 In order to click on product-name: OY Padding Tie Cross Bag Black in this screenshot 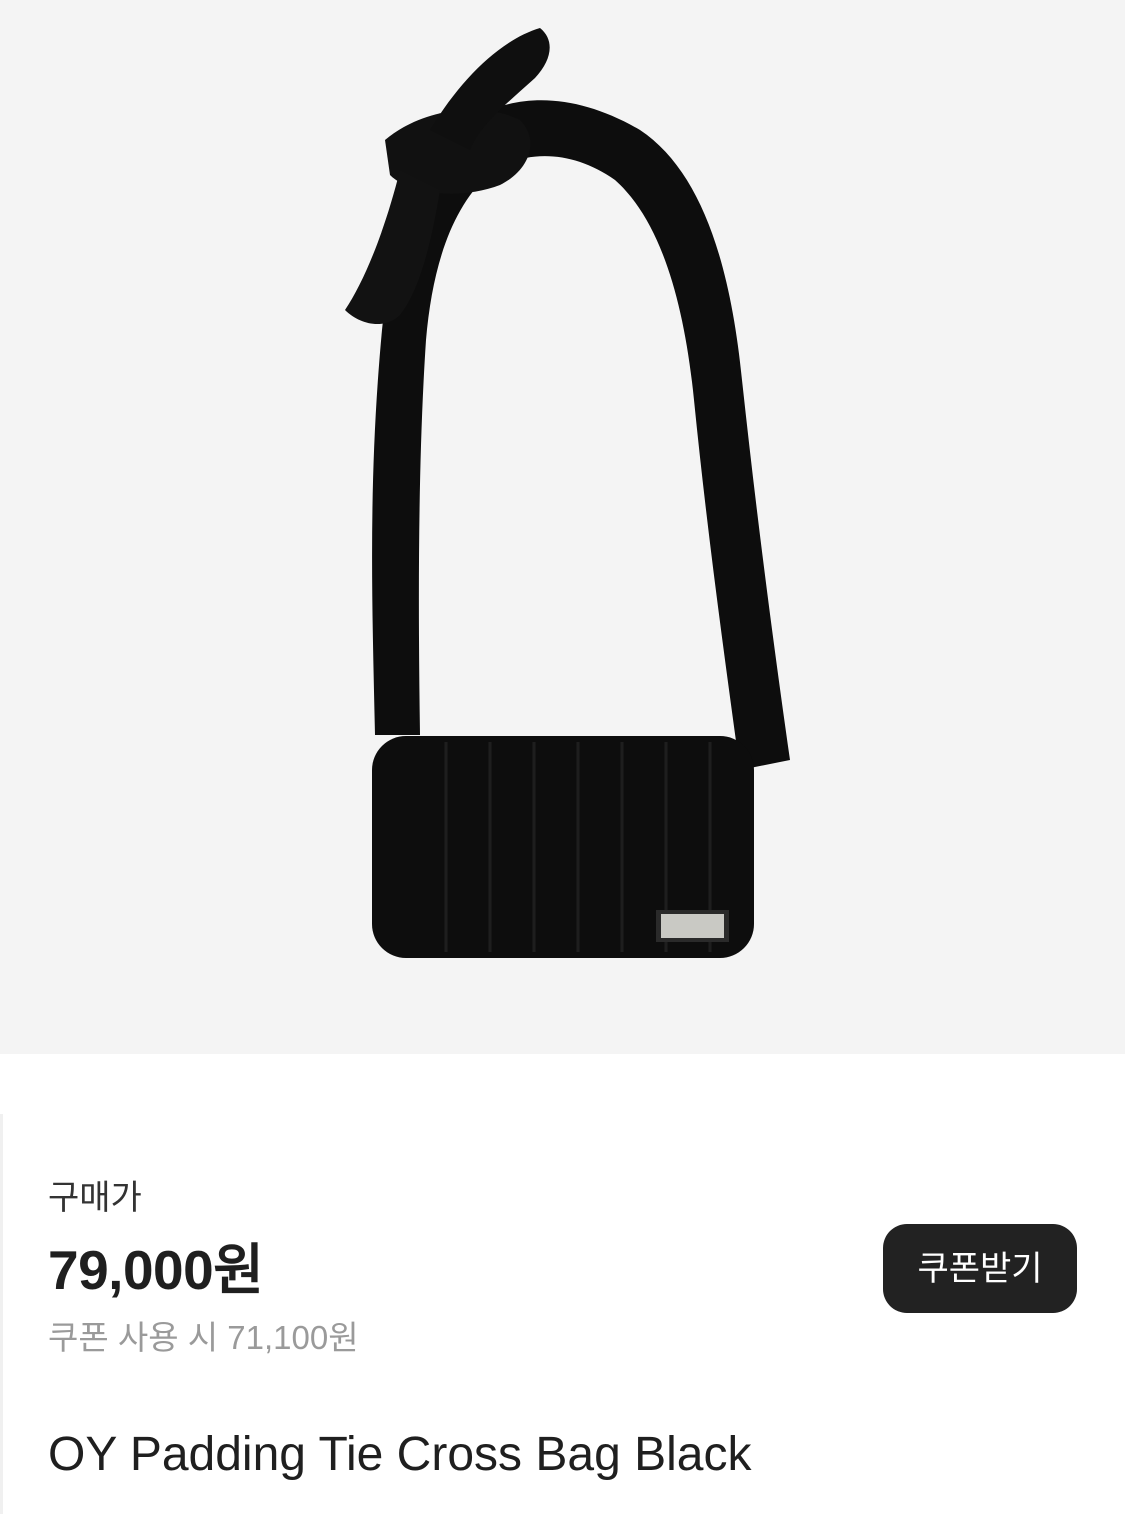, I will do `click(400, 1454)`.